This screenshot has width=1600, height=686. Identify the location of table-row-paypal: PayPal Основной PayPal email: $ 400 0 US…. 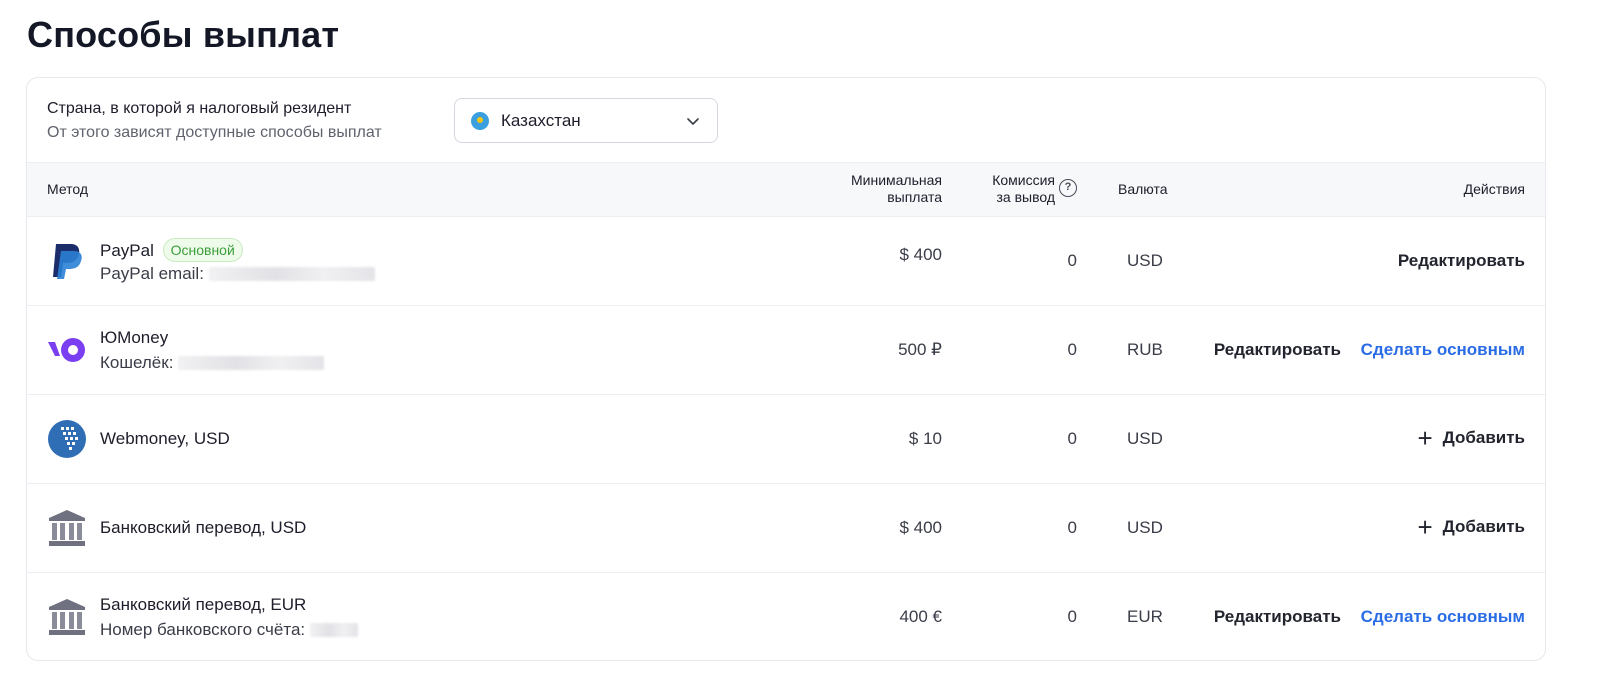
(786, 261).